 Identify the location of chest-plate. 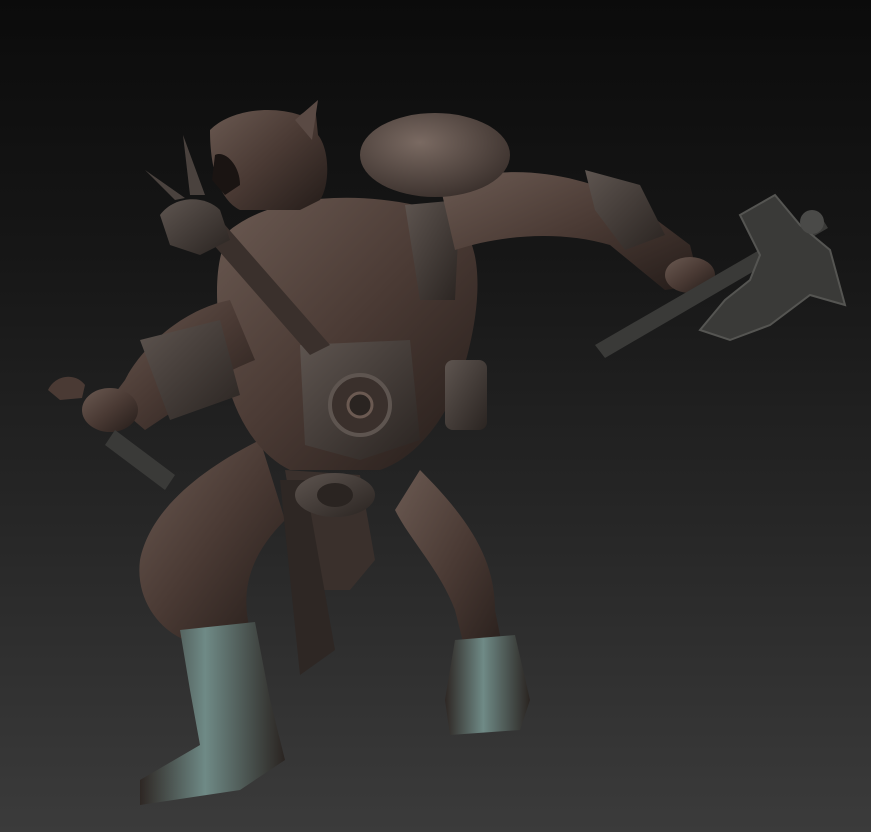
(360, 400).